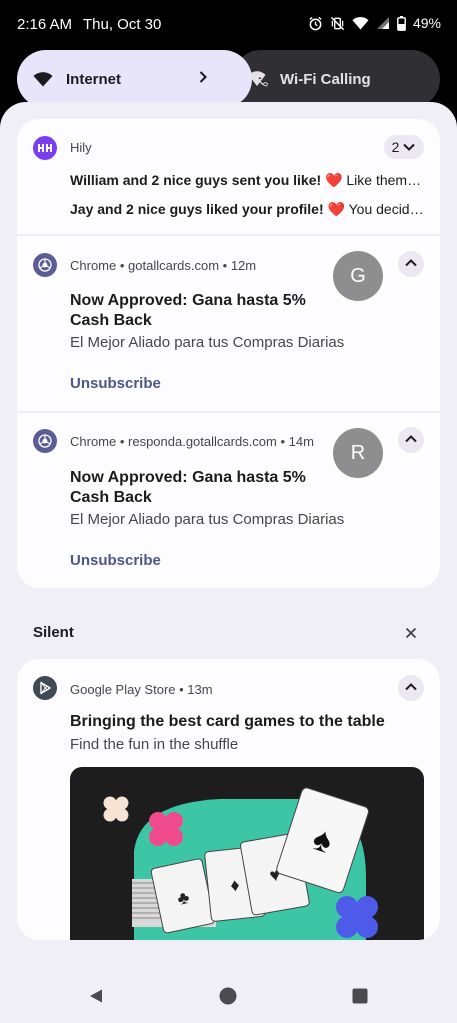 The image size is (457, 1023). I want to click on expand-count-button: 2, so click(404, 147).